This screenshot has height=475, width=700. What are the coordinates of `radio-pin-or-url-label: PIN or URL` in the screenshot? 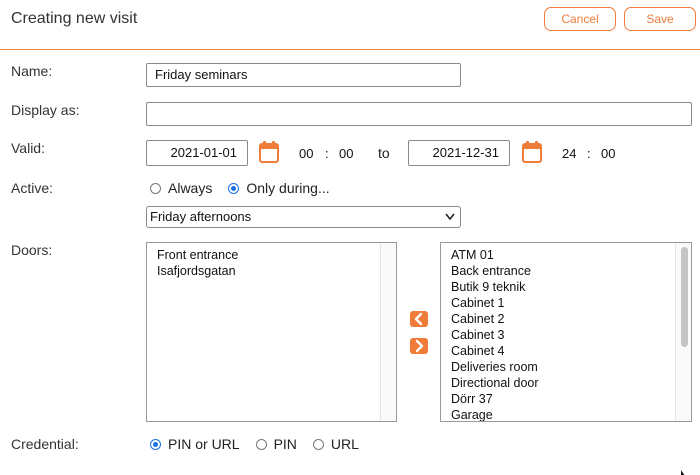 It's located at (204, 444).